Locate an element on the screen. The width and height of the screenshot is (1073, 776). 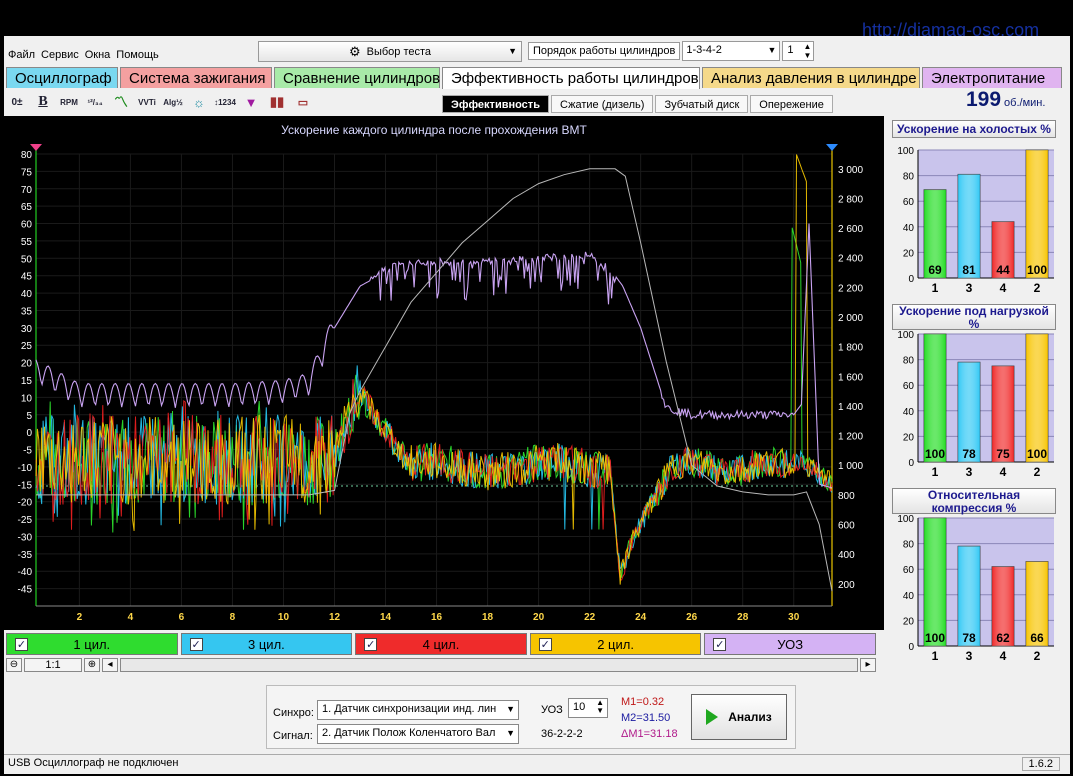
tab-1: Осциллограф is located at coordinates (62, 77).